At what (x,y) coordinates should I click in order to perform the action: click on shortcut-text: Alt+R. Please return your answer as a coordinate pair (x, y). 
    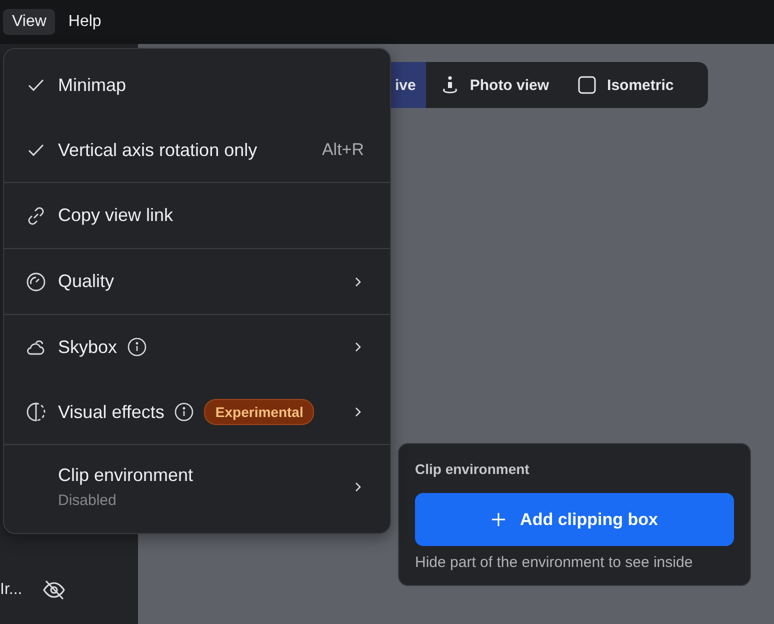
    Looking at the image, I should click on (343, 150).